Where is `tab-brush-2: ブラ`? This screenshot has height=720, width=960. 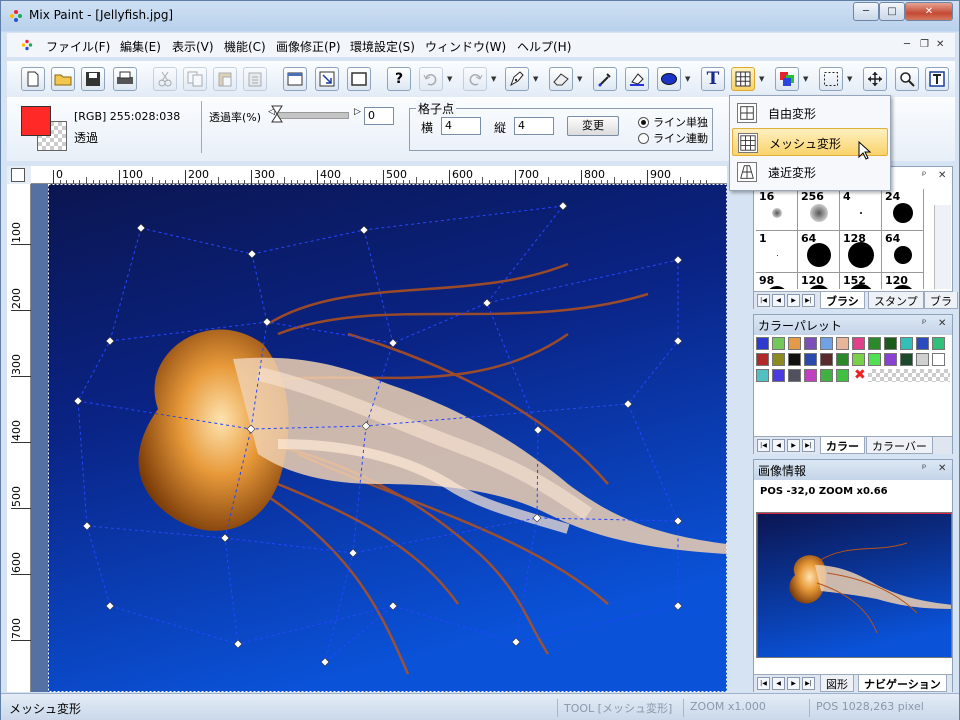 tab-brush-2: ブラ is located at coordinates (941, 300).